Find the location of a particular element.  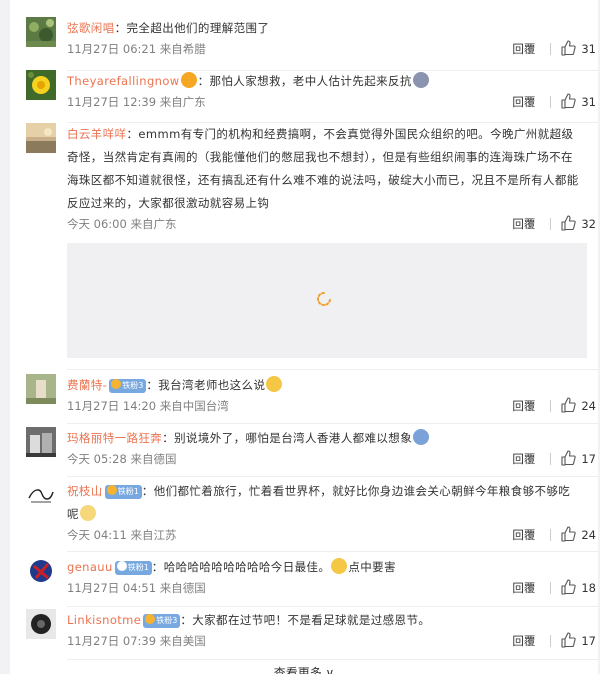

location: 来自希腊 is located at coordinates (182, 49).